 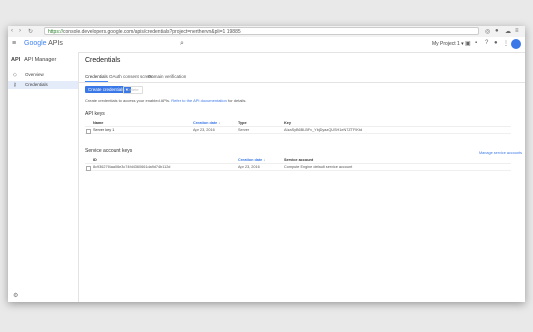 What do you see at coordinates (516, 44) in the screenshot?
I see `avatar` at bounding box center [516, 44].